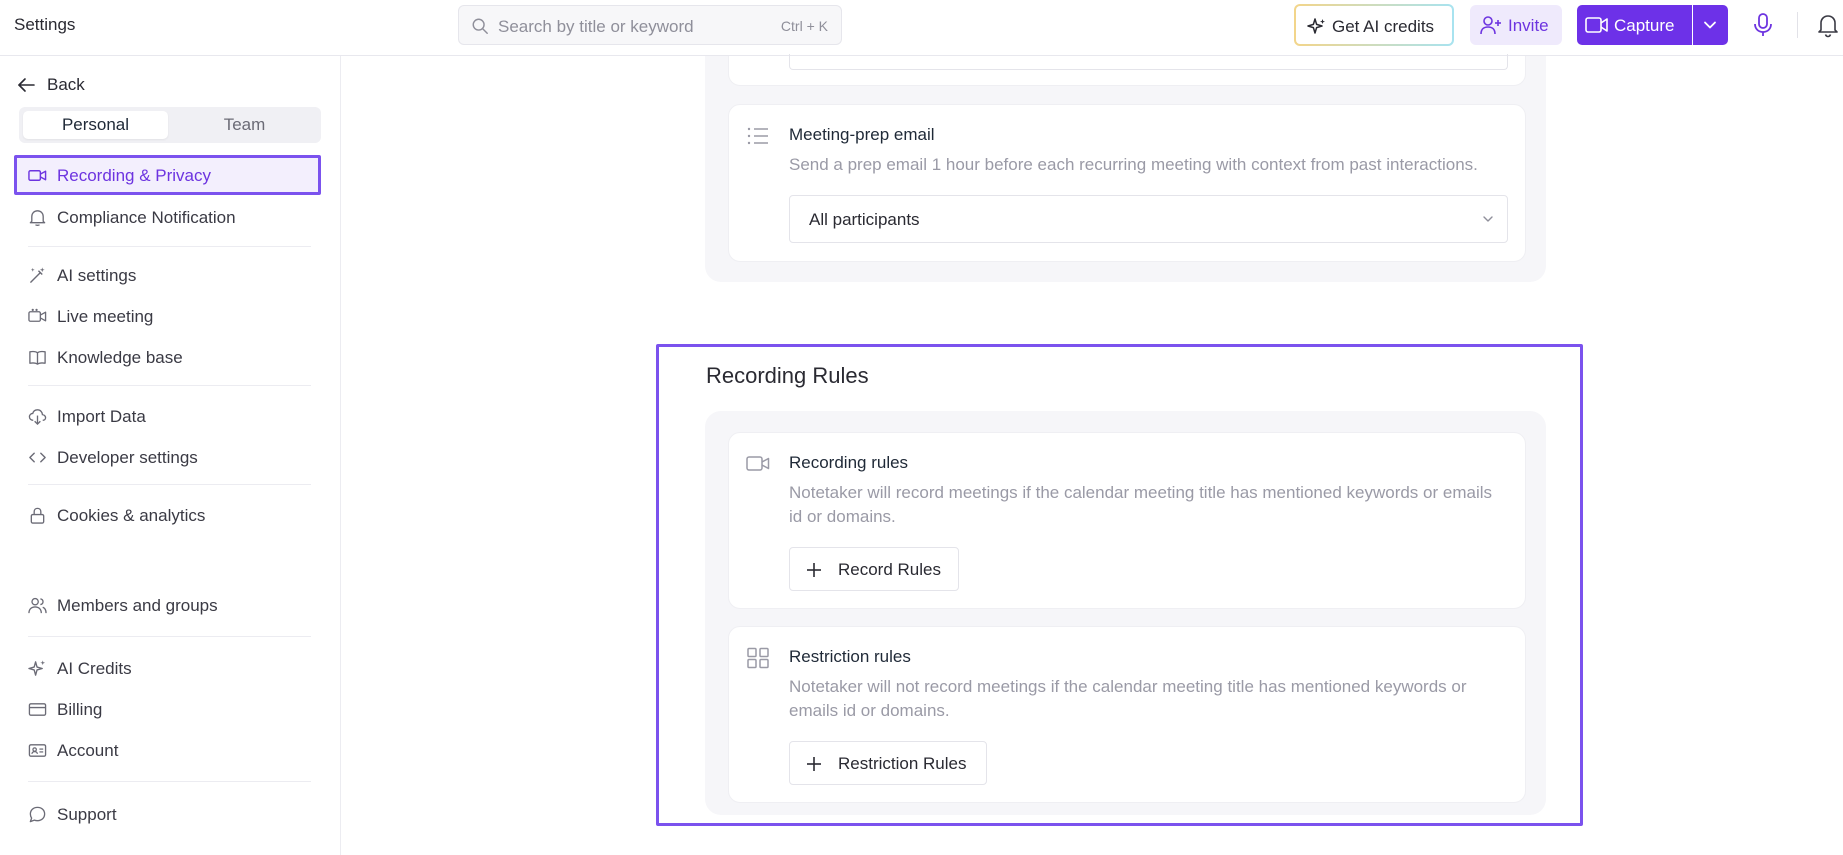  Describe the element at coordinates (37, 218) in the screenshot. I see `bell-icon` at that location.